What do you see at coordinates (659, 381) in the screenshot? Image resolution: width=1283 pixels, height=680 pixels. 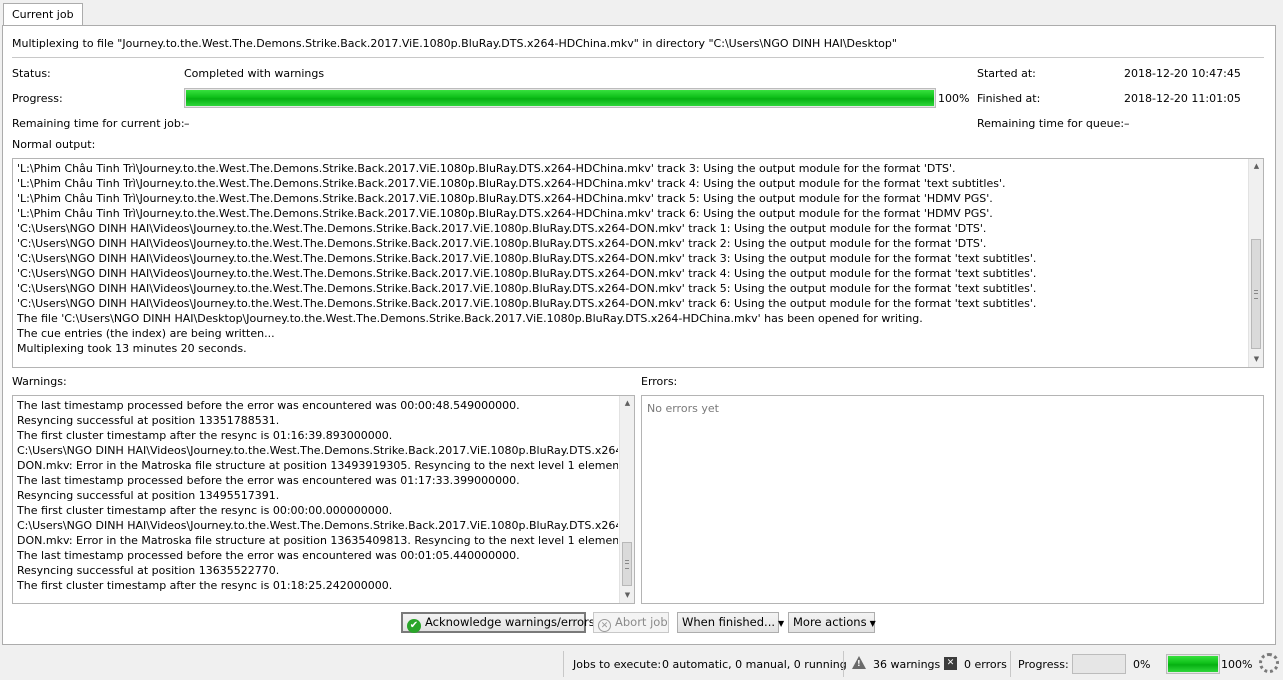 I see `errors-label: Errors:` at bounding box center [659, 381].